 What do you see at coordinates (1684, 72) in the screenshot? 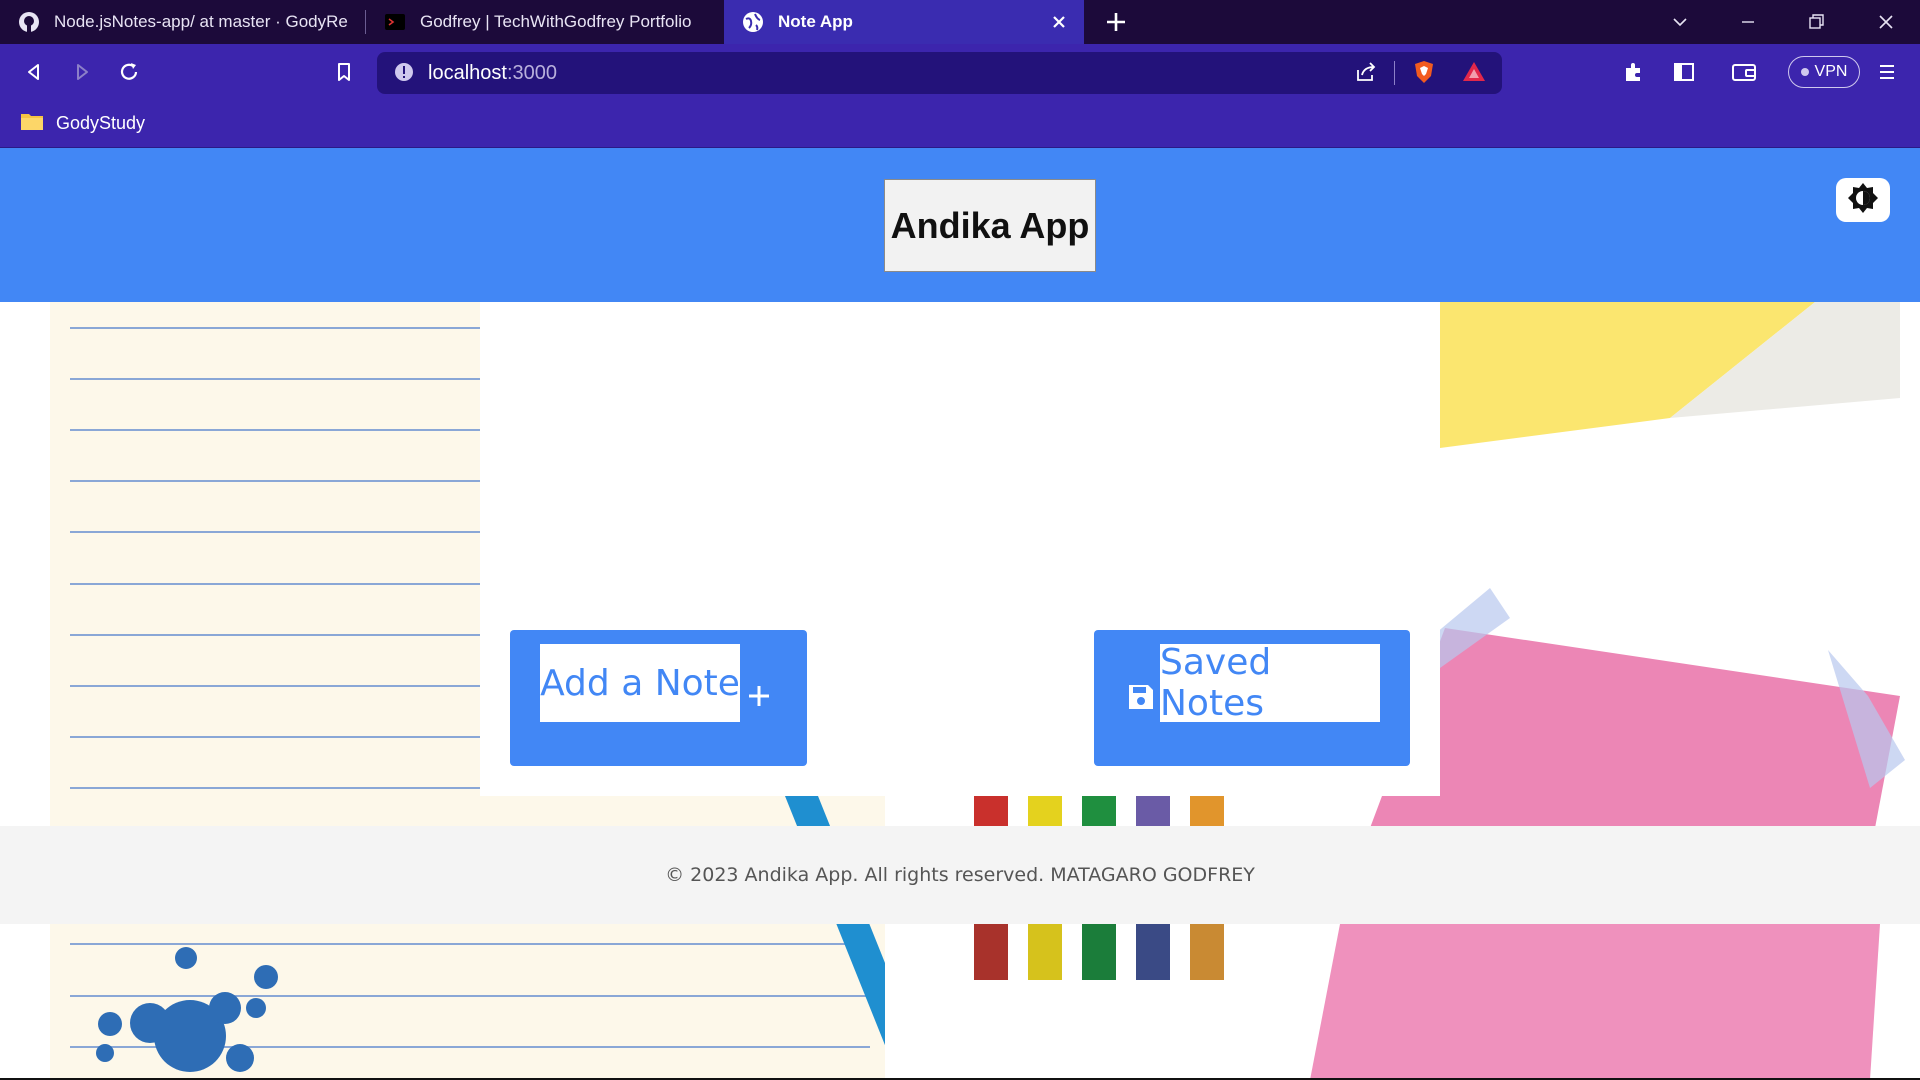
I see `sidebar-toggle-icon` at bounding box center [1684, 72].